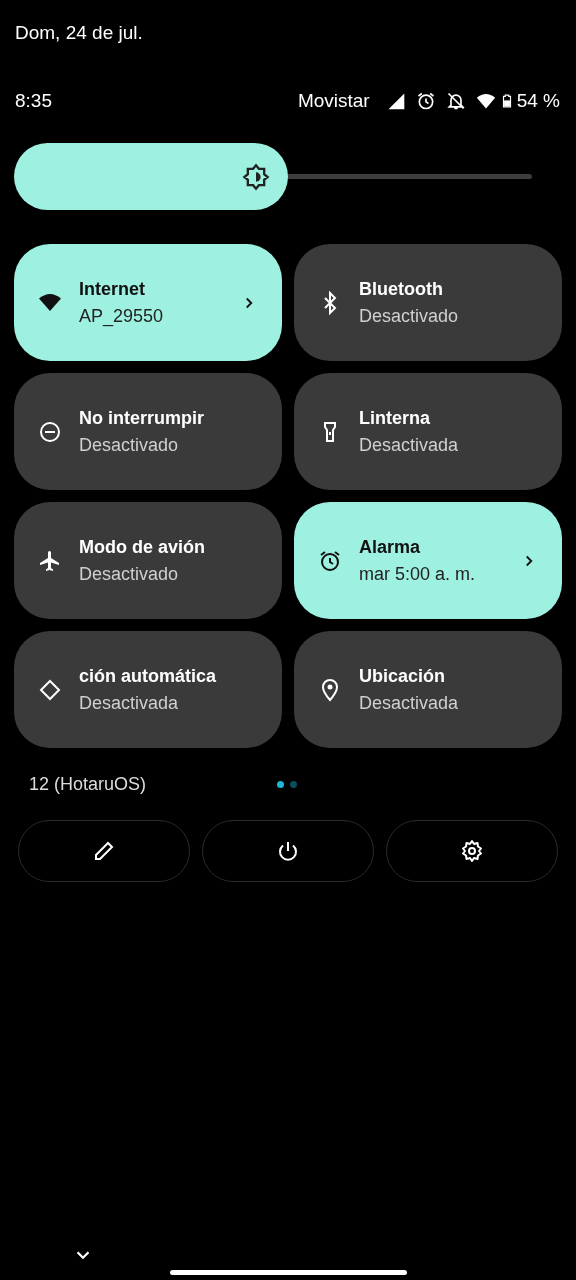 The height and width of the screenshot is (1280, 576). Describe the element at coordinates (485, 101) in the screenshot. I see `wifi-icon` at that location.